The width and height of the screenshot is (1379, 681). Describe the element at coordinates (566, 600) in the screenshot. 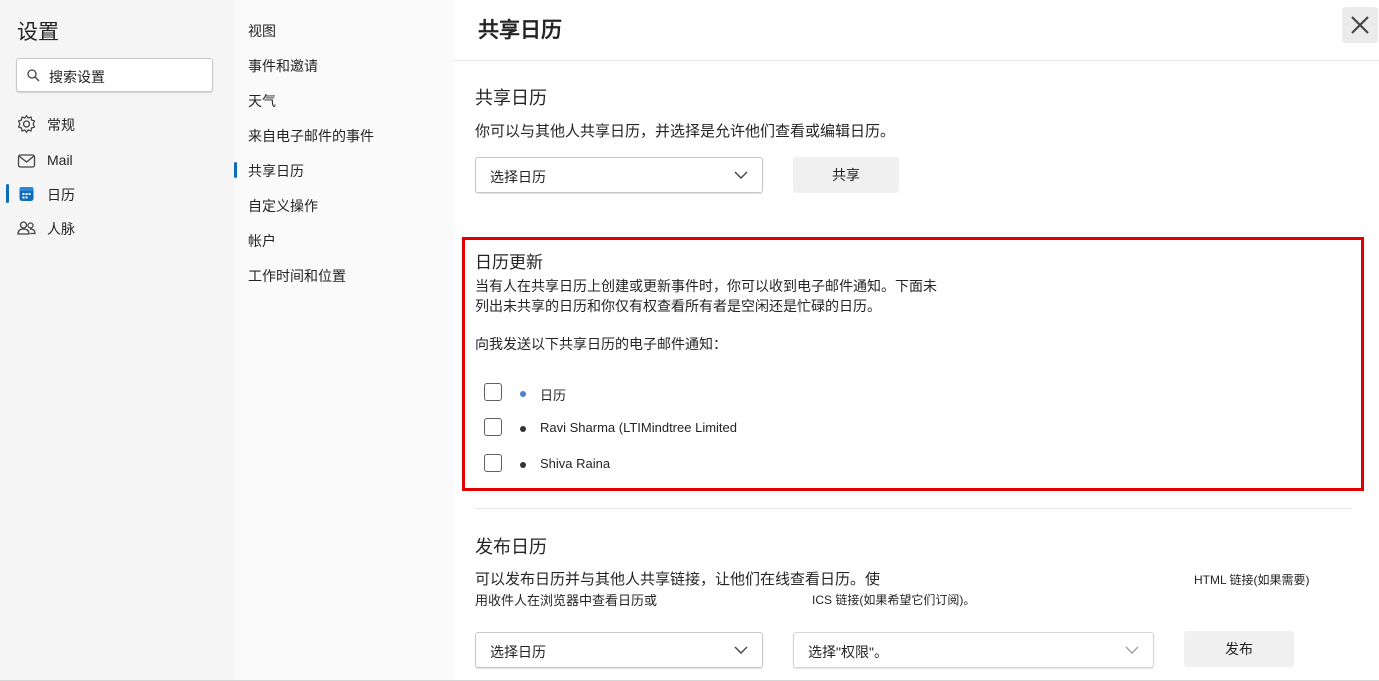

I see `publish-description-line2: 用收件人在浏览器中查看日历或` at that location.